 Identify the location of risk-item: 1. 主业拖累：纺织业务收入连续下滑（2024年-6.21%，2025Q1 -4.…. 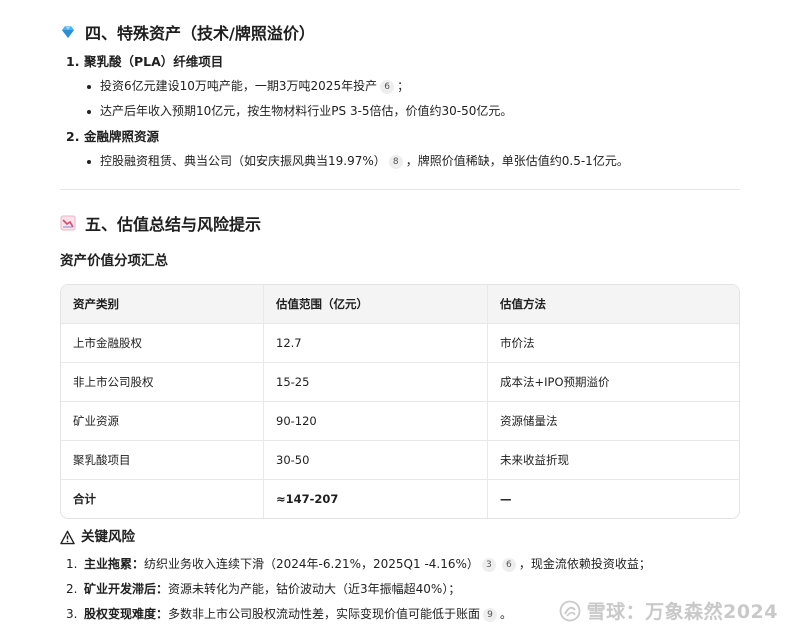
(355, 564).